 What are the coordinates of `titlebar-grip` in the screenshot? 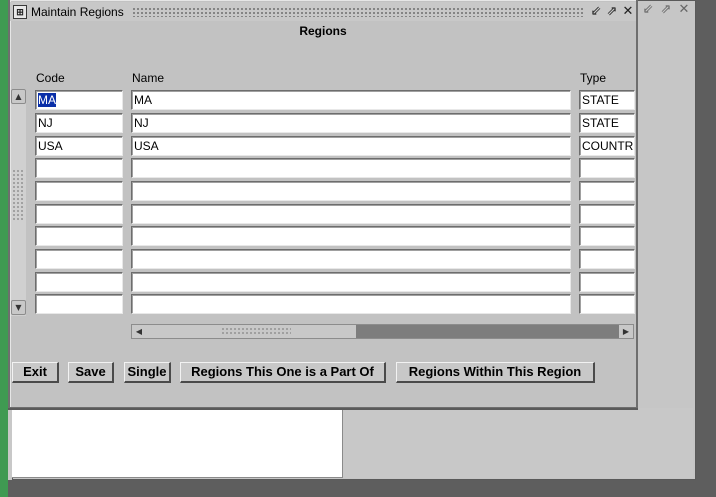 It's located at (357, 11).